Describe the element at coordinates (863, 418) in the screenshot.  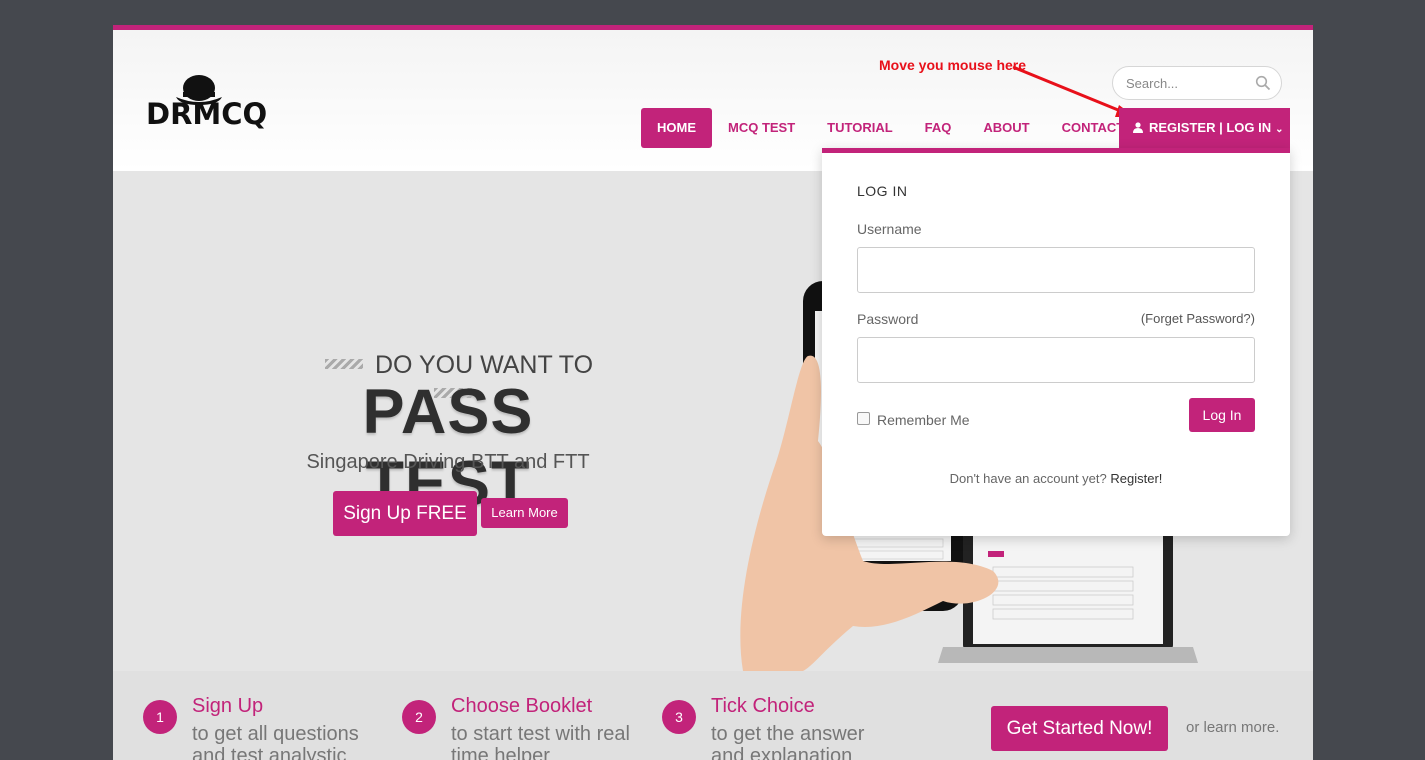
I see `remember-me-checkbox` at that location.